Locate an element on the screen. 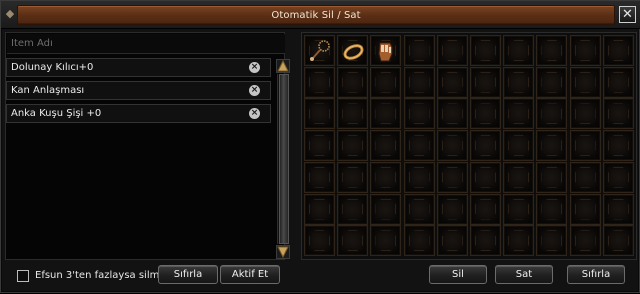  list-item: Kan Anlaşması × is located at coordinates (138, 90).